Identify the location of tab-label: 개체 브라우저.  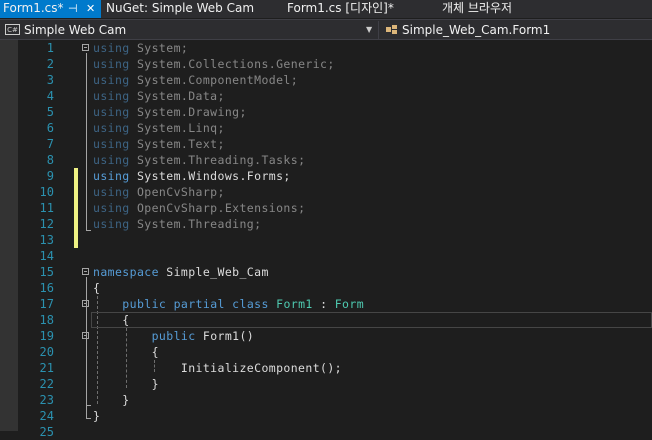
(477, 8).